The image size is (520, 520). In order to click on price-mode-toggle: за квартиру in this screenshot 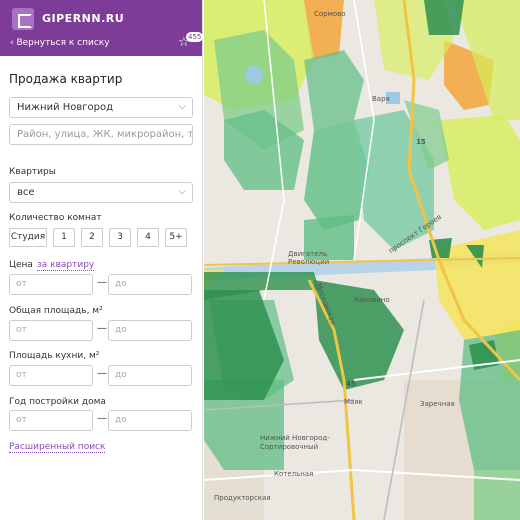, I will do `click(66, 265)`.